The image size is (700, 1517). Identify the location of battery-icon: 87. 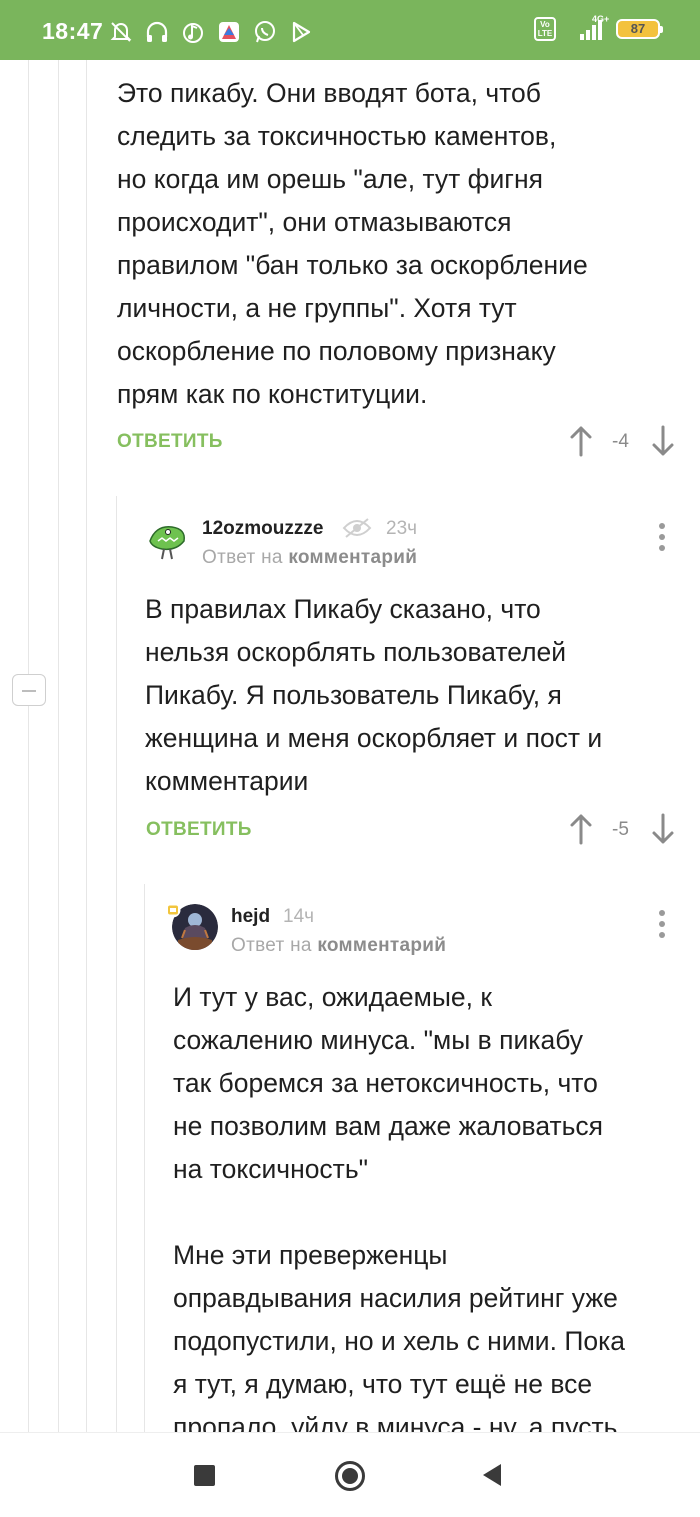
(639, 29).